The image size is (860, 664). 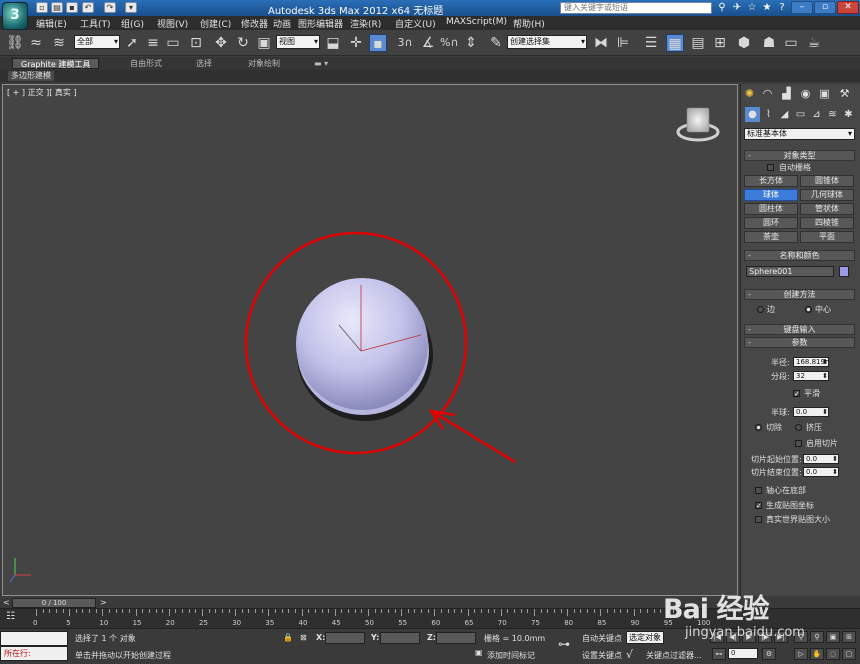 I want to click on material-editor-icon: ⬢, so click(x=744, y=43).